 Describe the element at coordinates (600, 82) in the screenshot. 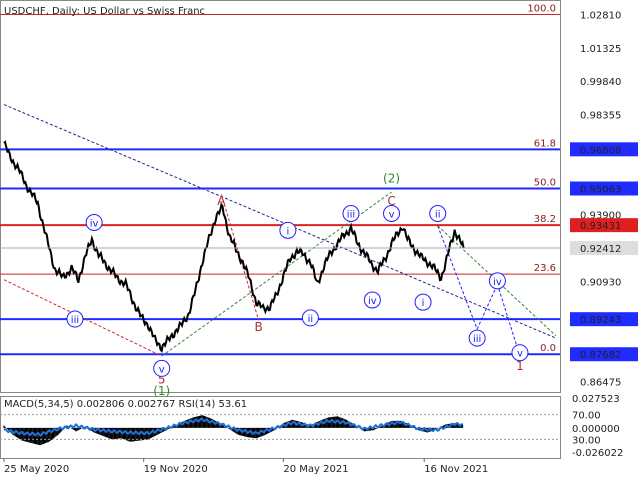

I see `y-tick-label: 0.99840` at that location.